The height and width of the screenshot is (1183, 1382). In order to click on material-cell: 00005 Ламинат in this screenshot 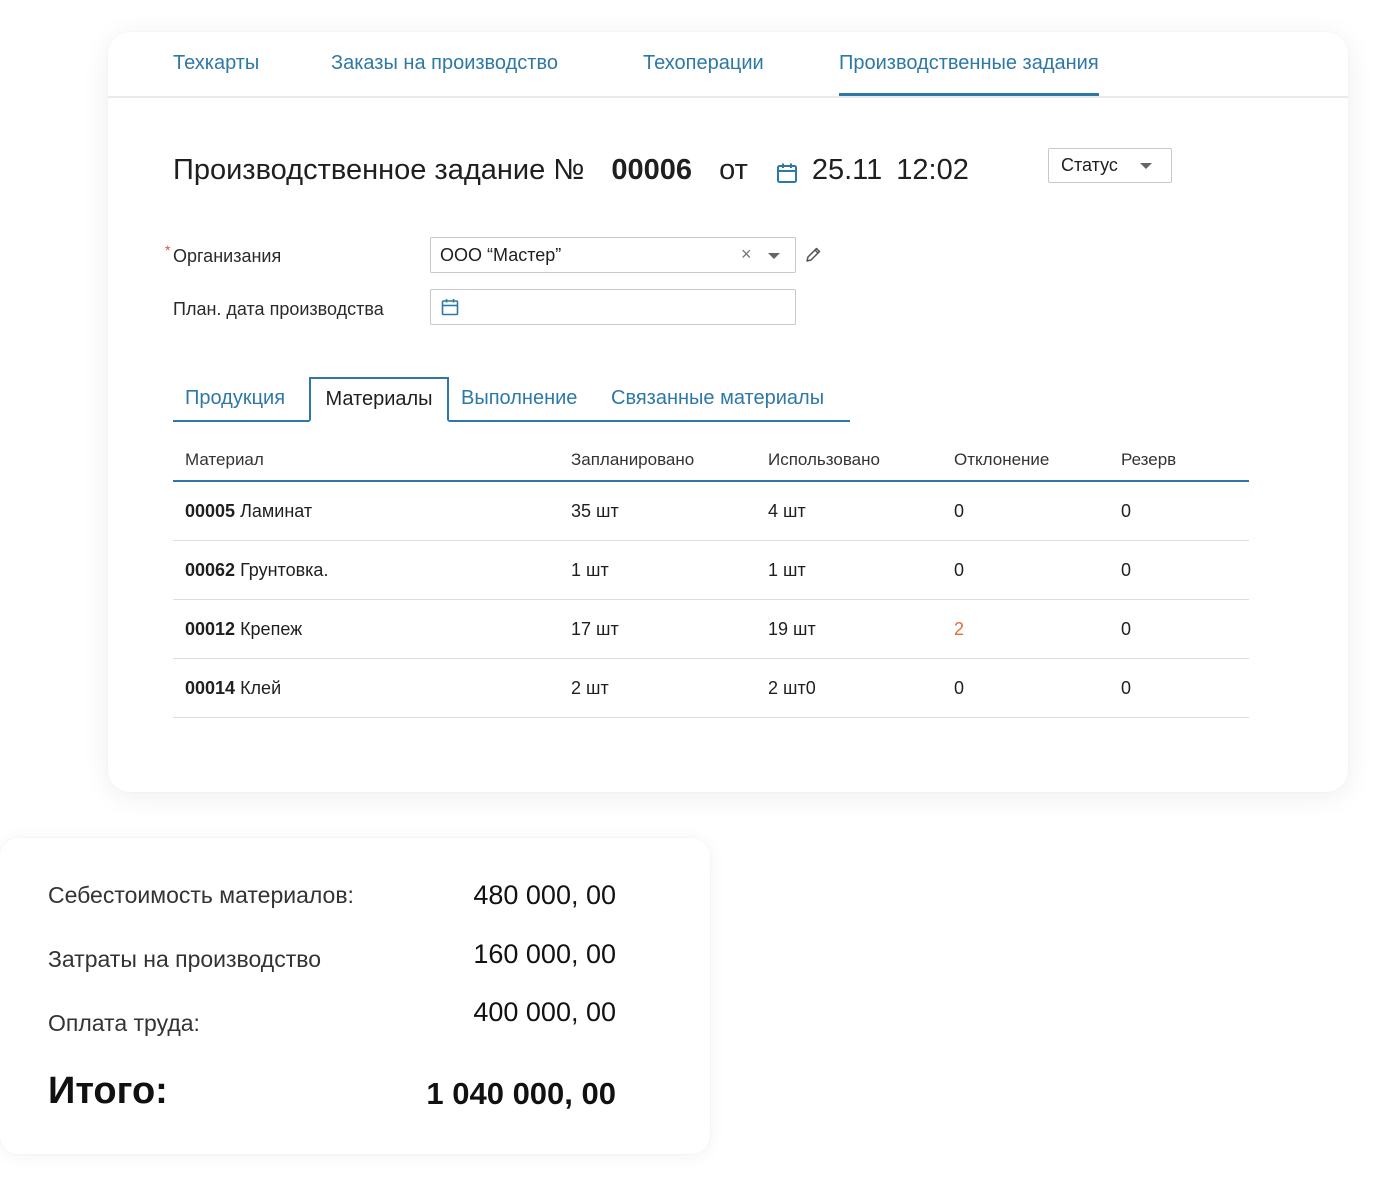, I will do `click(248, 511)`.